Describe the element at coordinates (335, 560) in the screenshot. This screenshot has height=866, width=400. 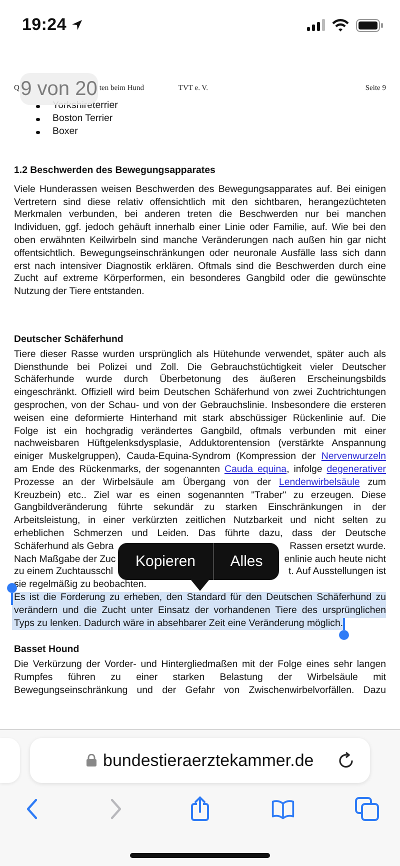
I see `text-fragment: enlinie auch heute nicht` at that location.